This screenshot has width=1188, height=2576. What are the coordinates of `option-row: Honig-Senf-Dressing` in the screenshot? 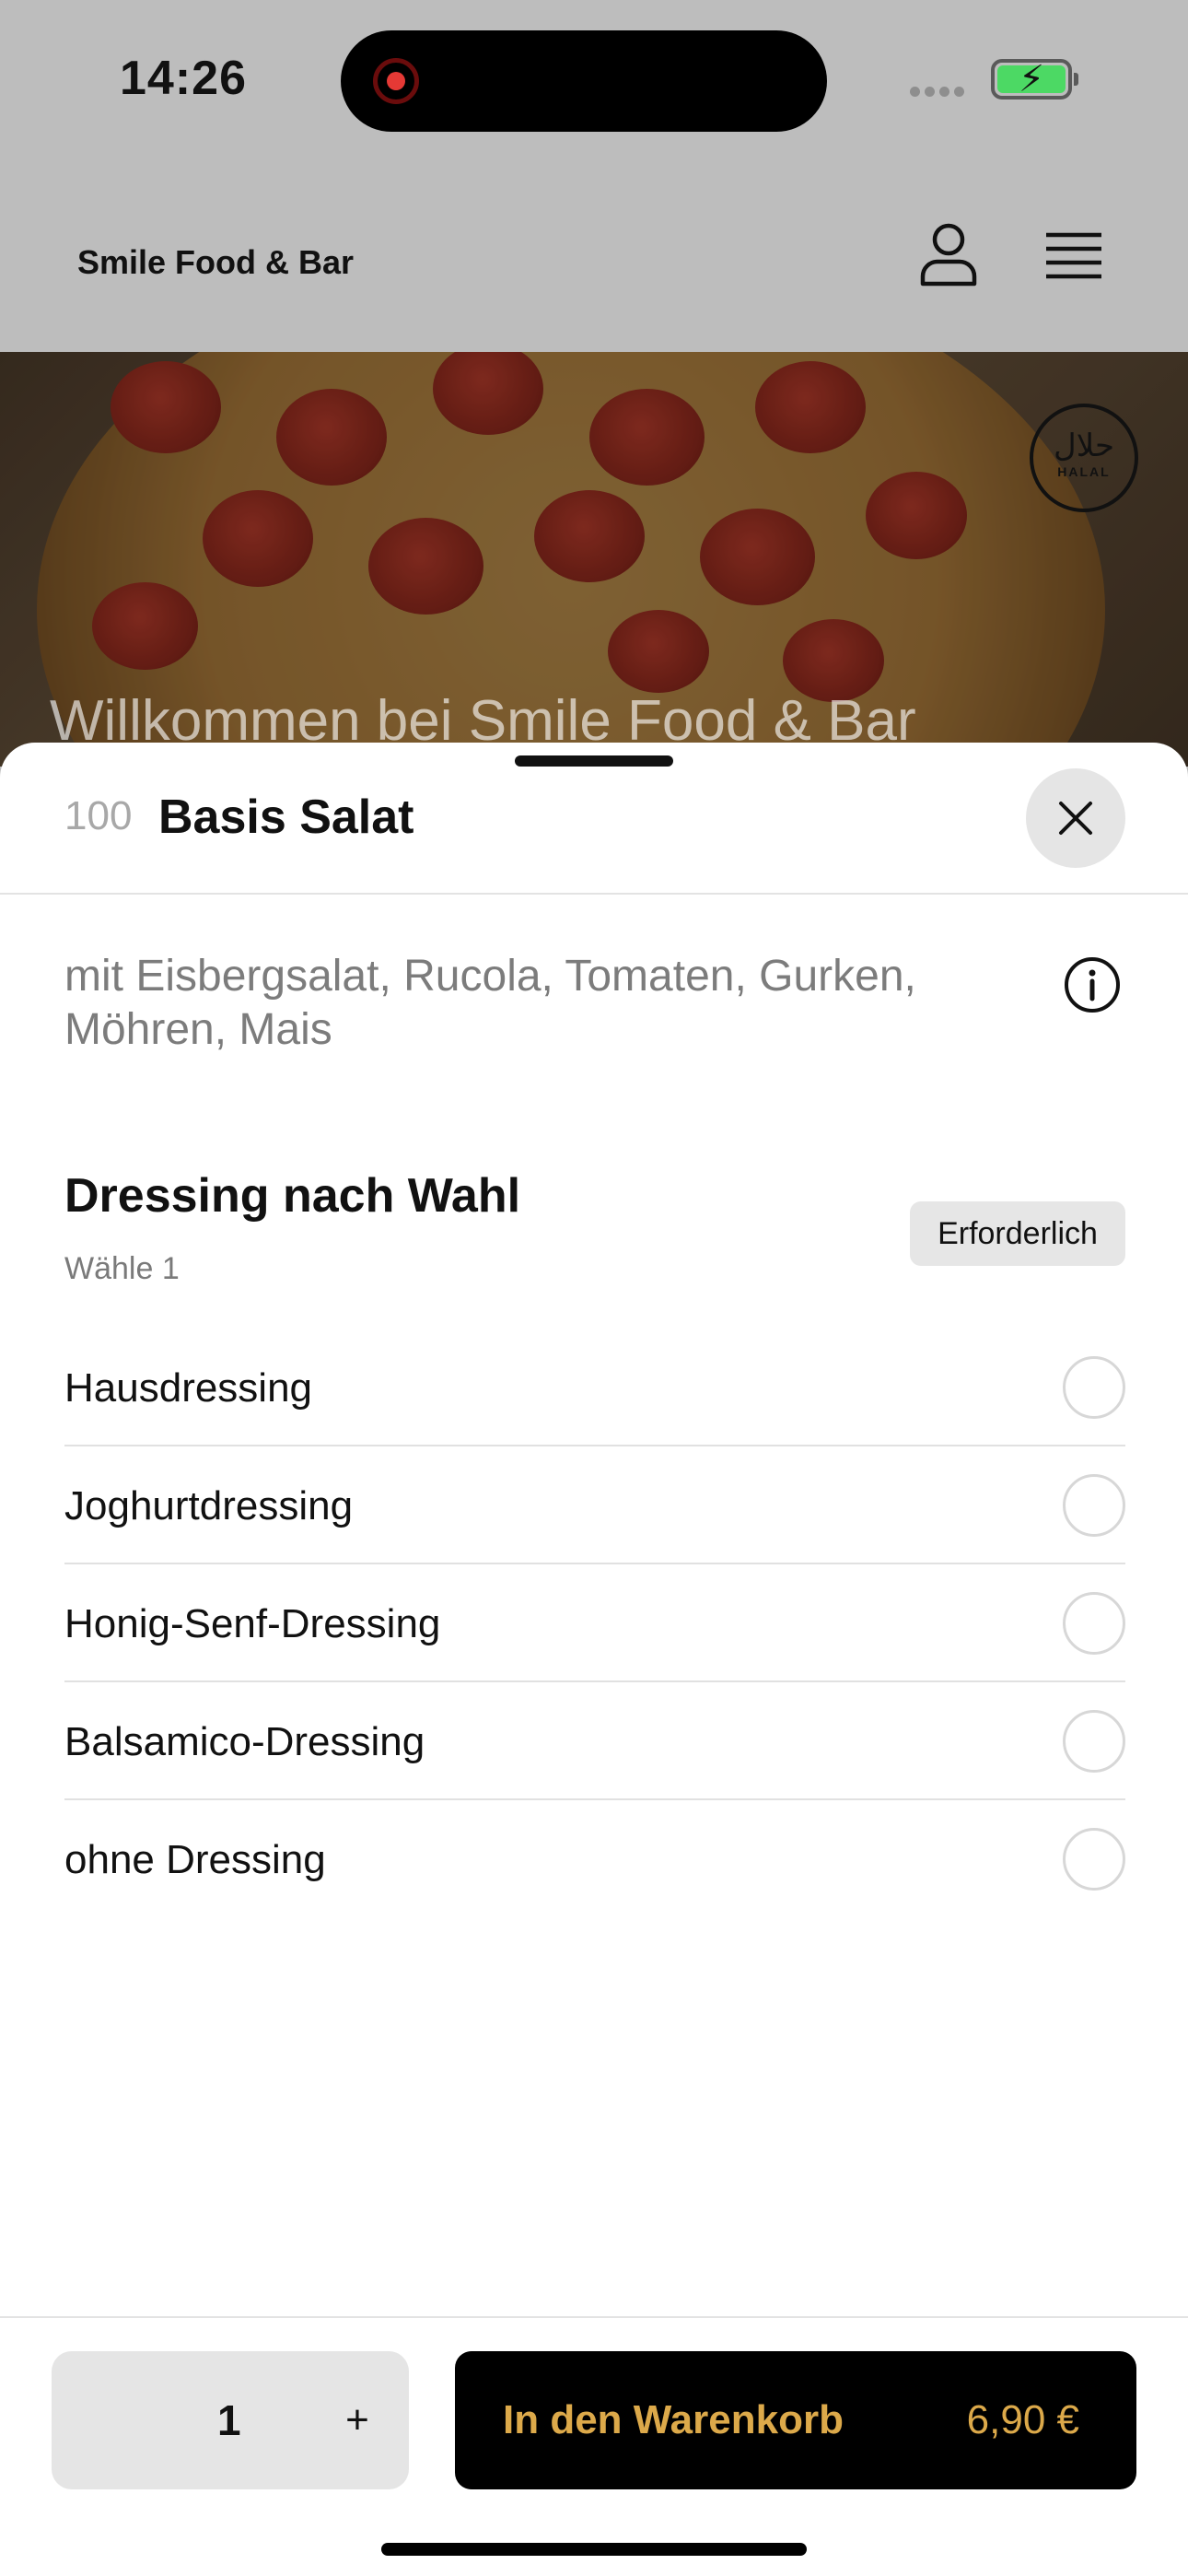 It's located at (594, 1623).